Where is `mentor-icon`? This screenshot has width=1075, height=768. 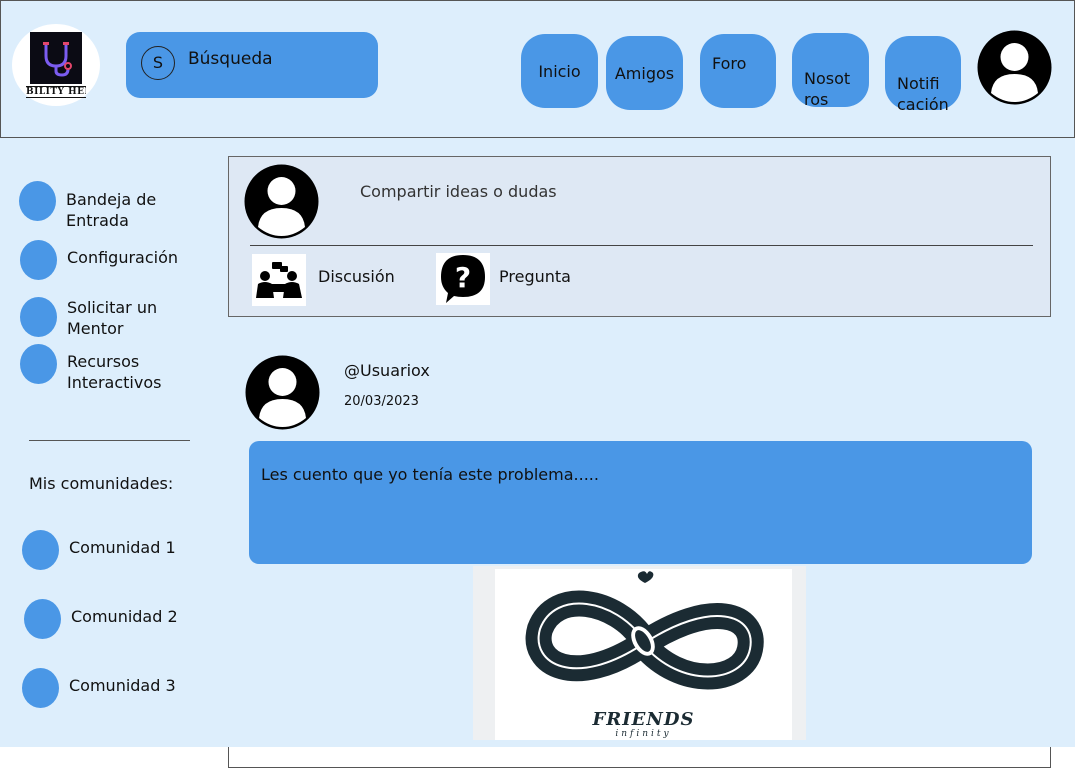 mentor-icon is located at coordinates (38, 317).